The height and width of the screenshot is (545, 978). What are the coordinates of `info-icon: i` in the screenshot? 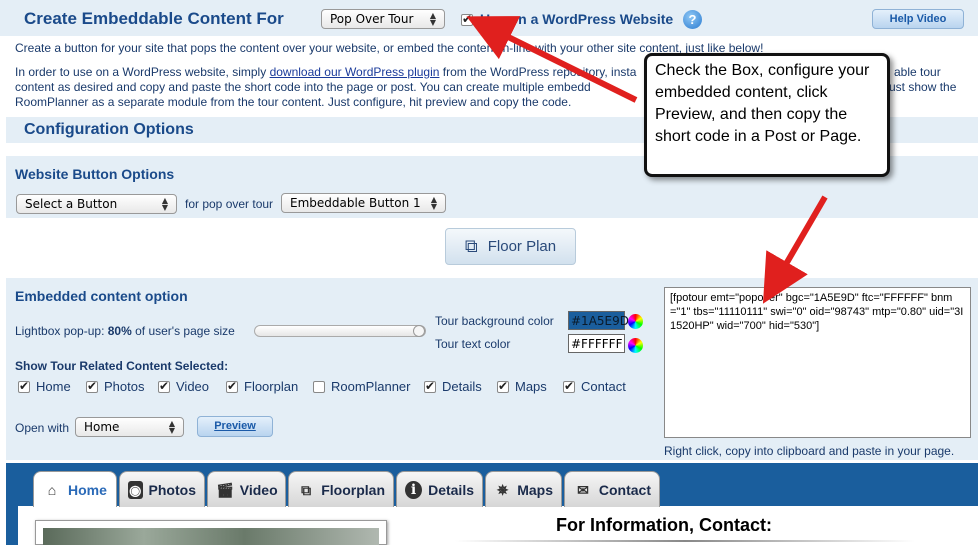 It's located at (414, 489).